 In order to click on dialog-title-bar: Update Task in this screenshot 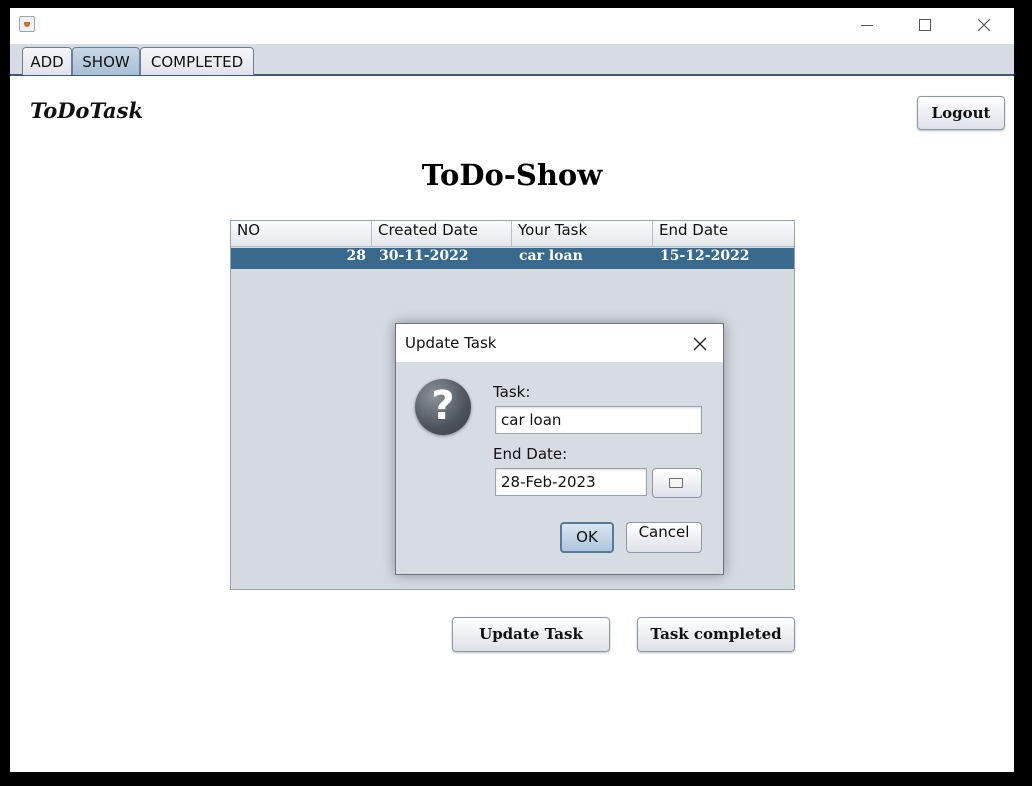, I will do `click(559, 343)`.